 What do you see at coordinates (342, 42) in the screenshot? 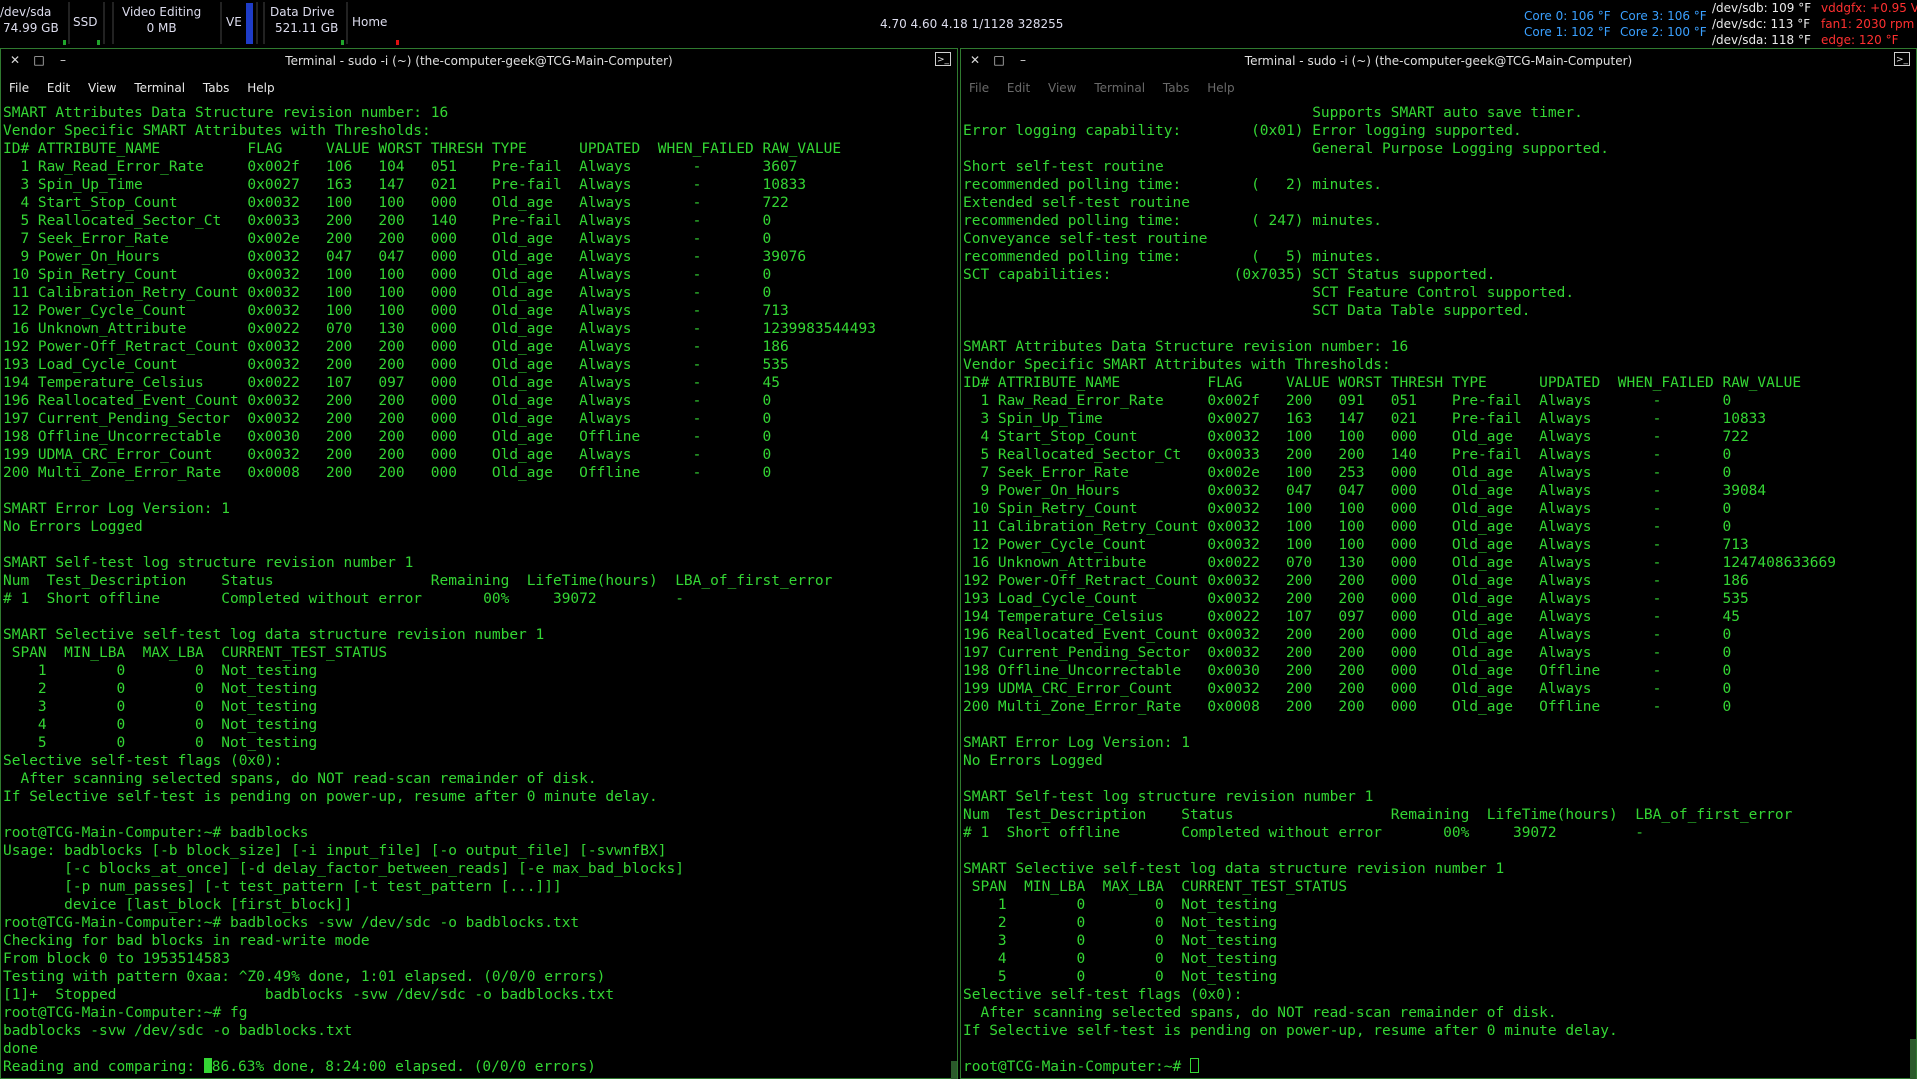
I see `data-usage-mark` at bounding box center [342, 42].